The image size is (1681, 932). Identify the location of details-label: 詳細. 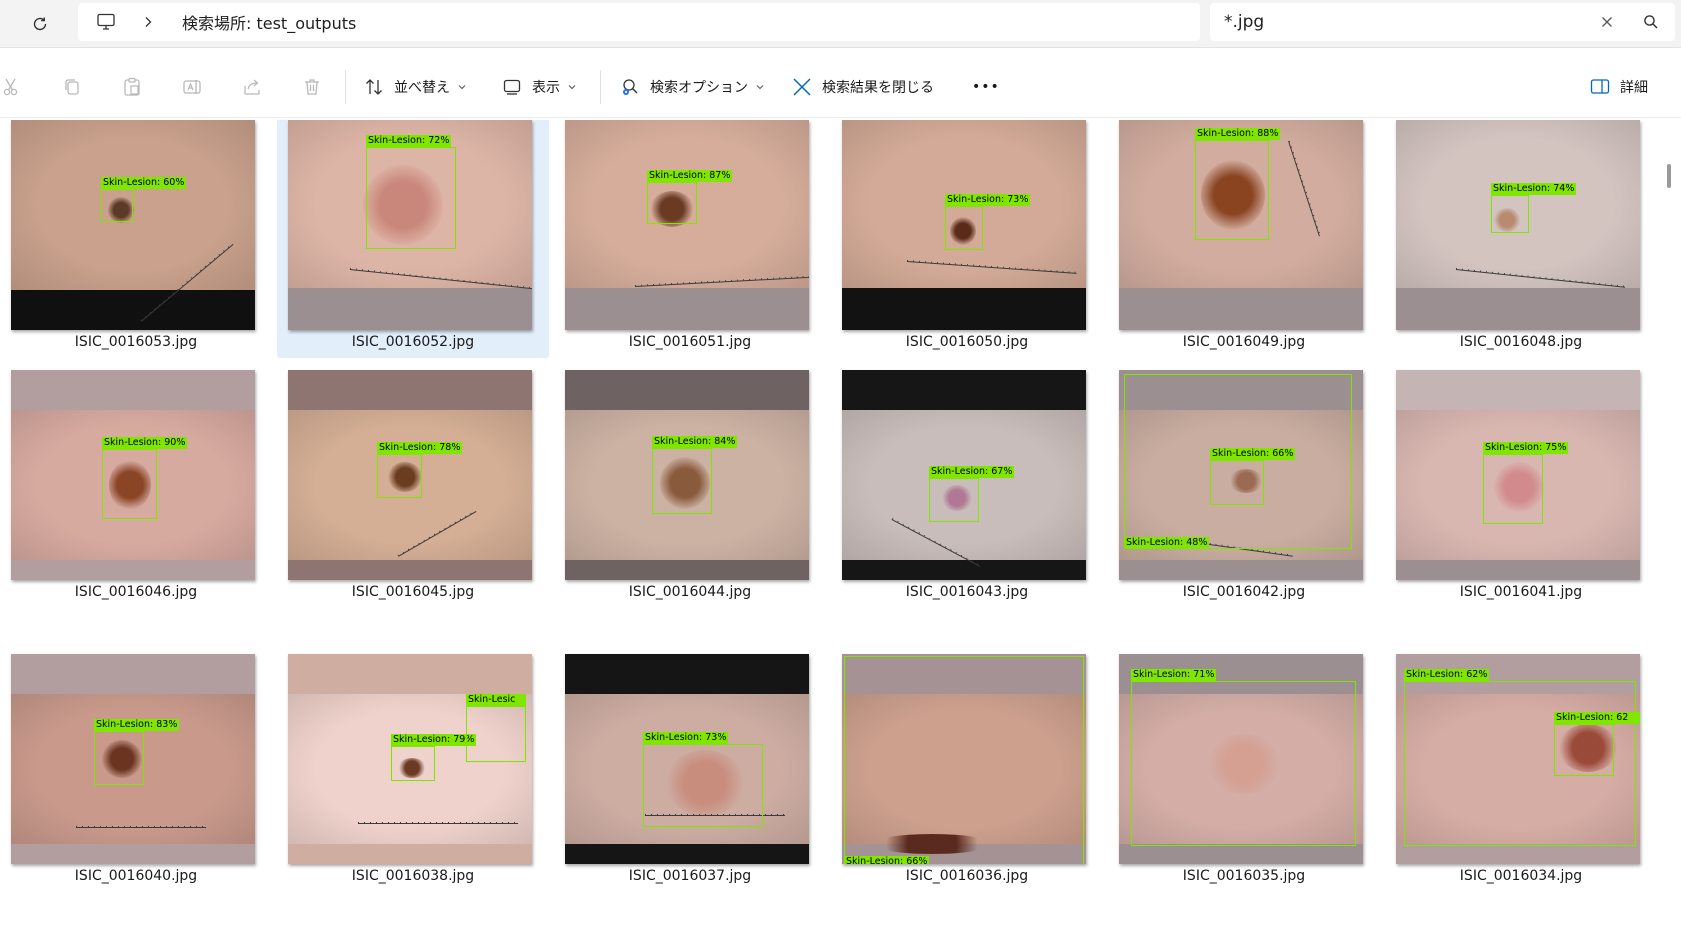
(1634, 88).